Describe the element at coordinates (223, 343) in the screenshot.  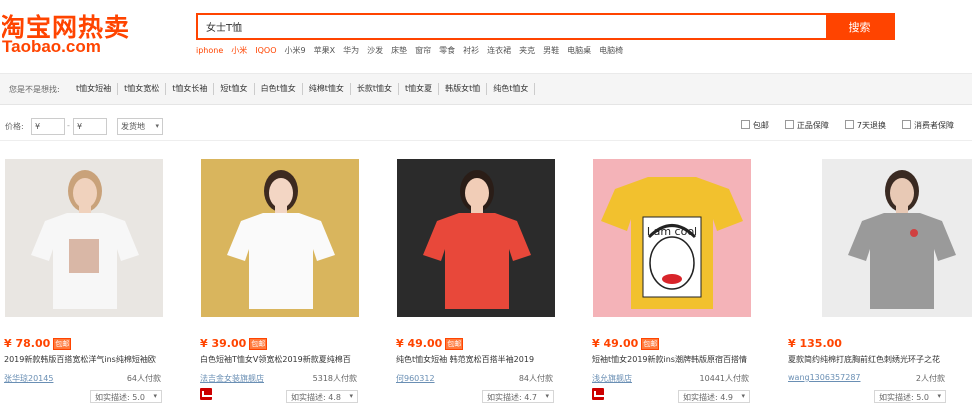
I see `product-price-value: ¥ 39.00` at that location.